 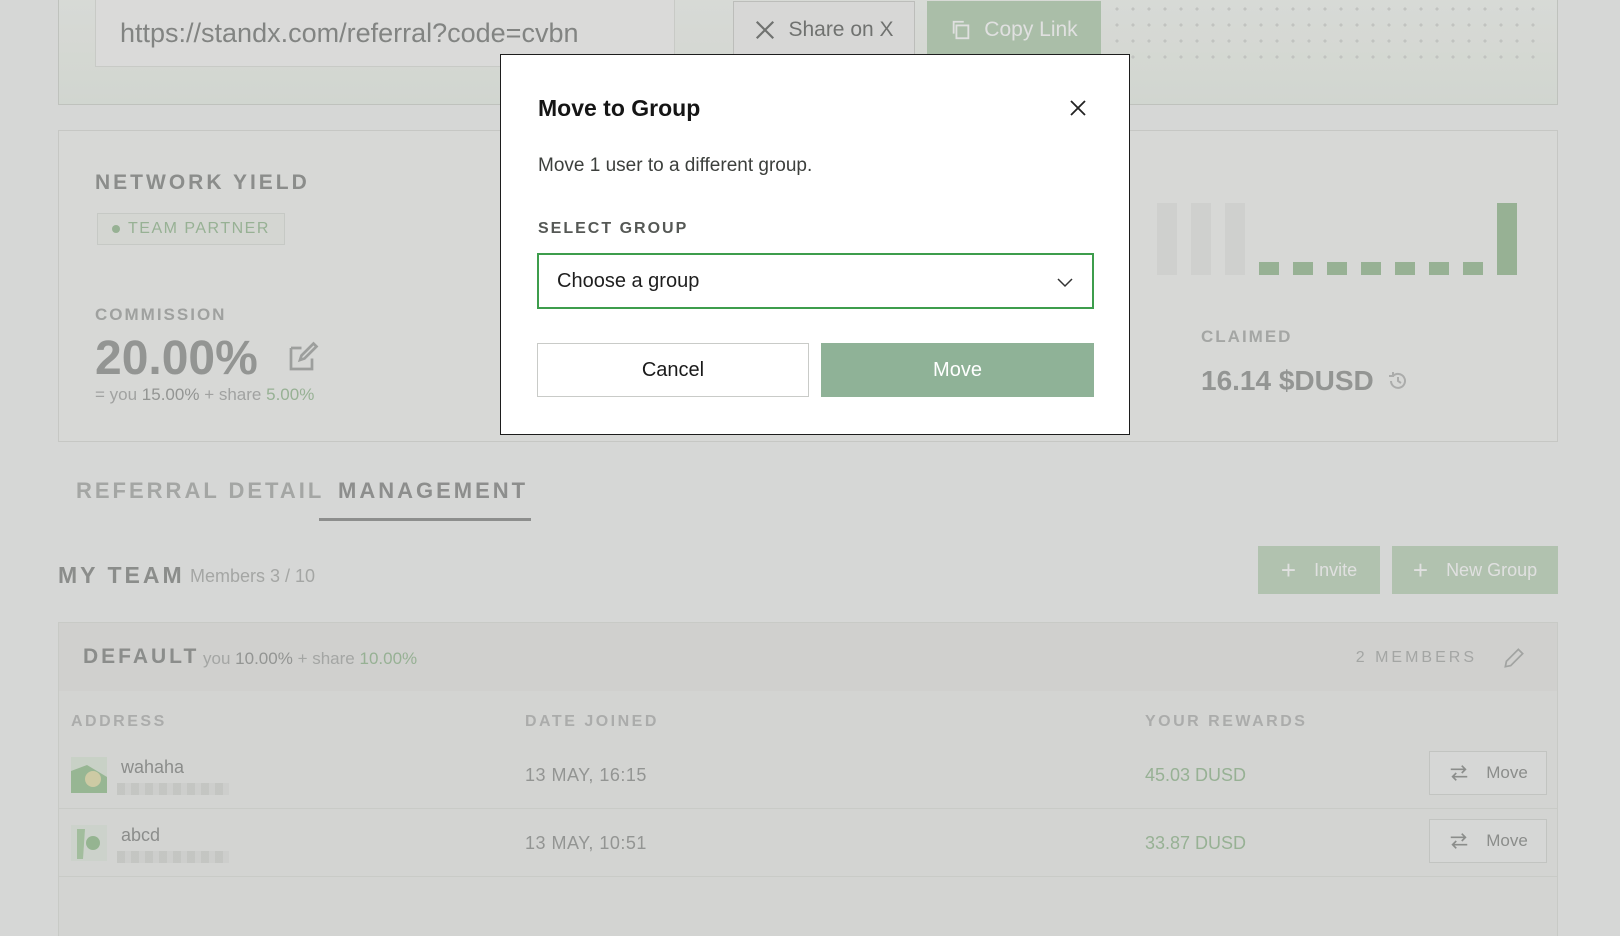 What do you see at coordinates (1065, 283) in the screenshot?
I see `chevron-down-icon` at bounding box center [1065, 283].